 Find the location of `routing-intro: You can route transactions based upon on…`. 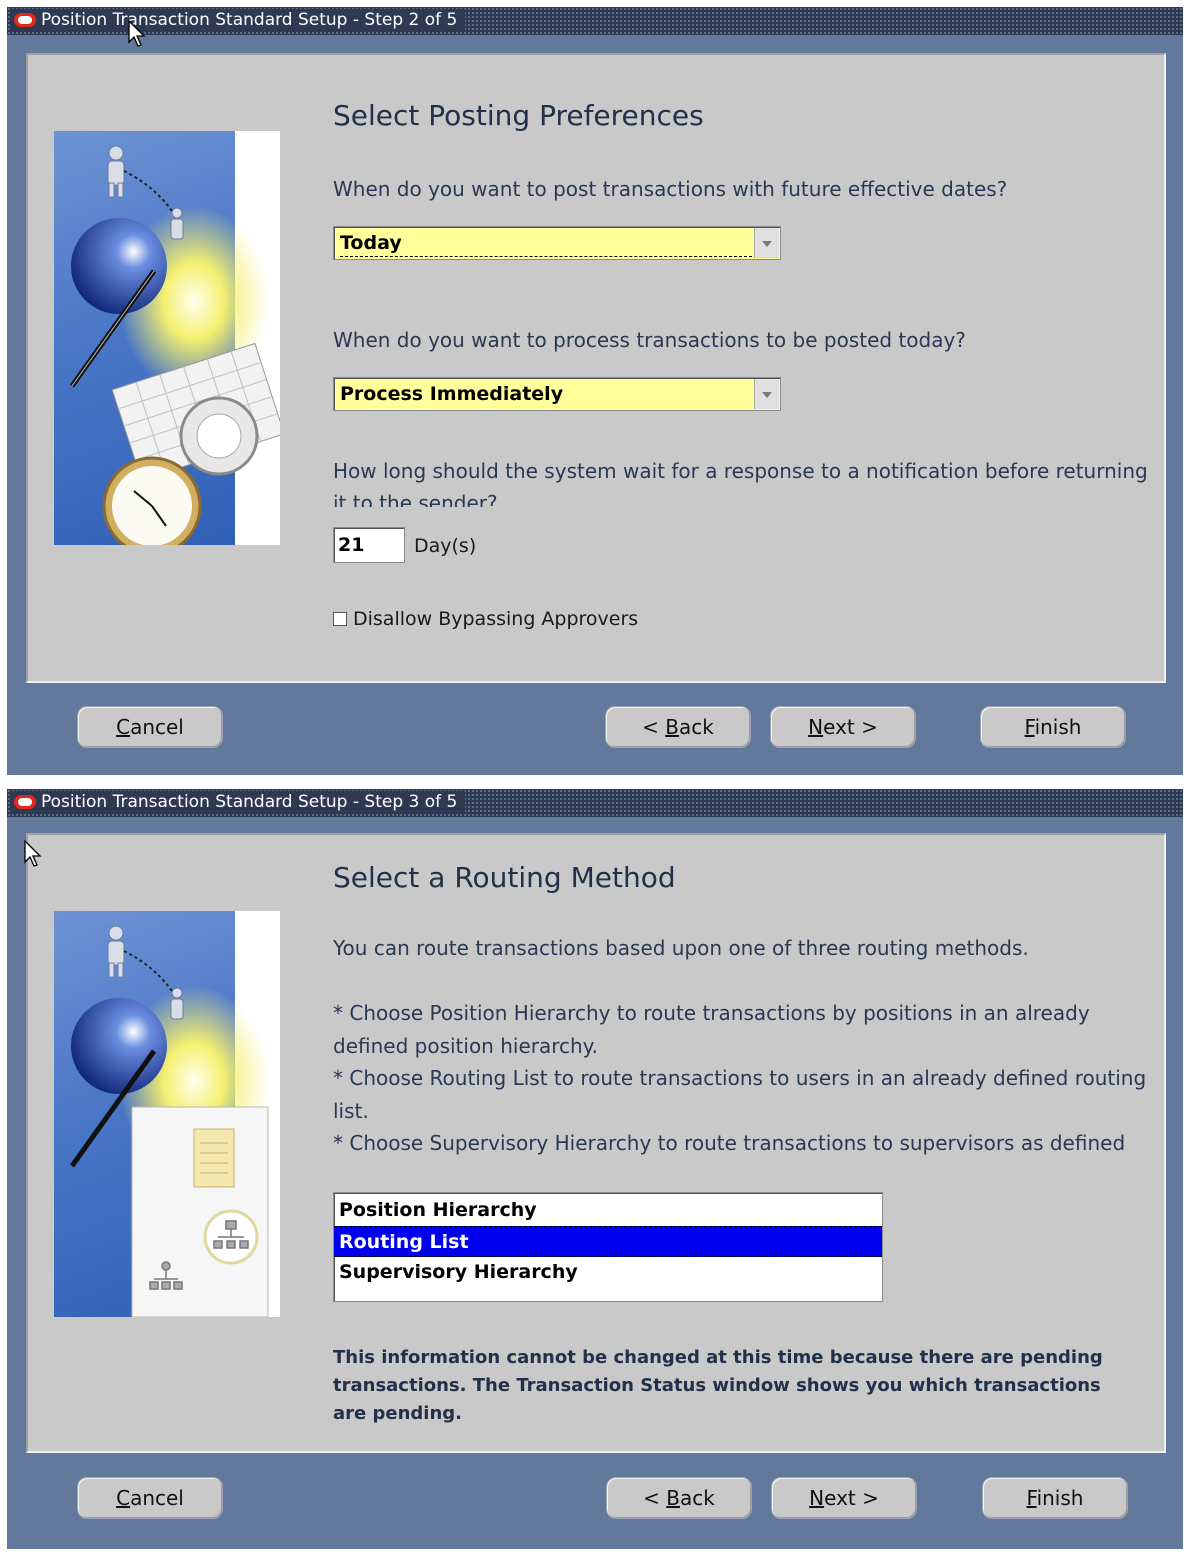

routing-intro: You can route transactions based upon on… is located at coordinates (681, 948).